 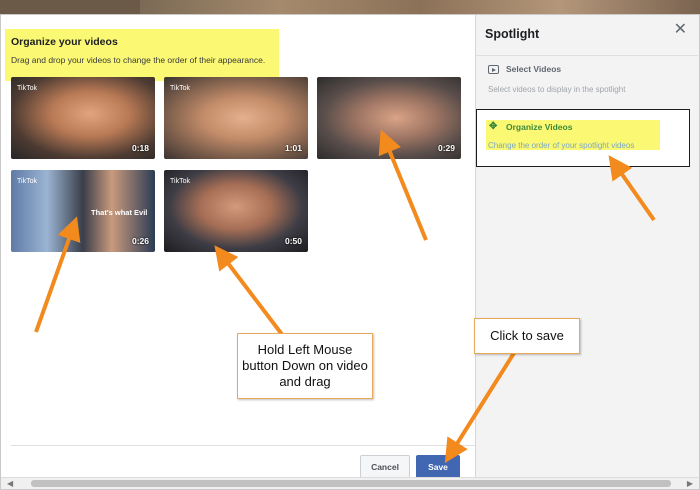 I want to click on video-duration: 1:01, so click(x=293, y=148).